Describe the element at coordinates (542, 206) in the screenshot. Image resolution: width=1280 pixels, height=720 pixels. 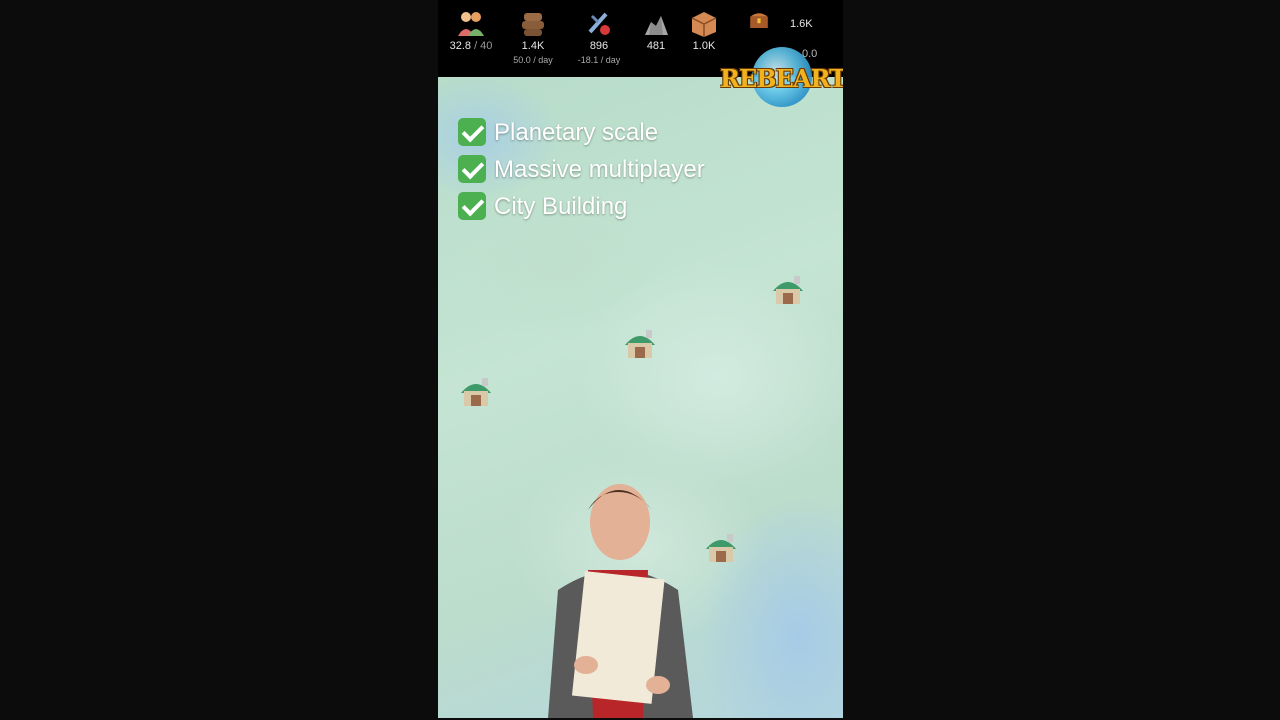
I see `feature-city-building: City Building` at that location.